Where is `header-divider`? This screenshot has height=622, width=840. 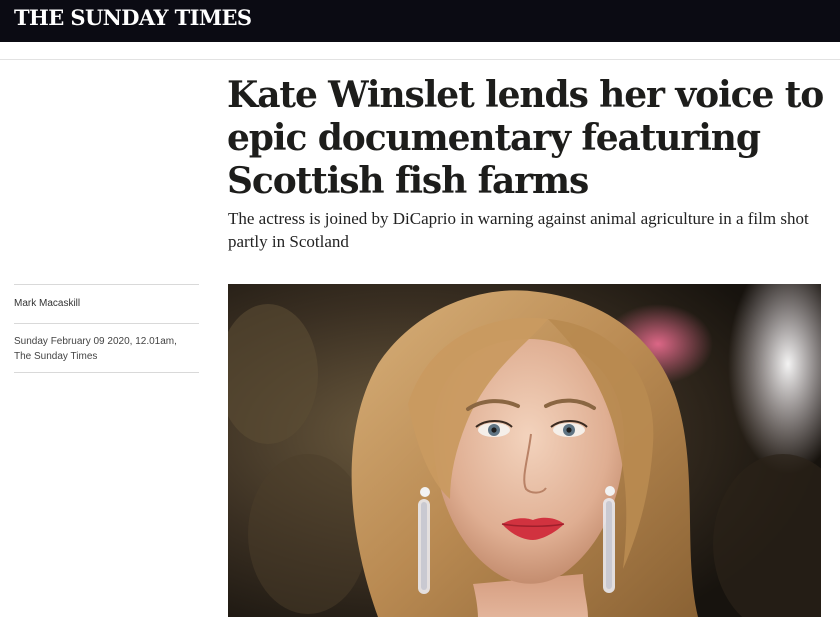 header-divider is located at coordinates (420, 59).